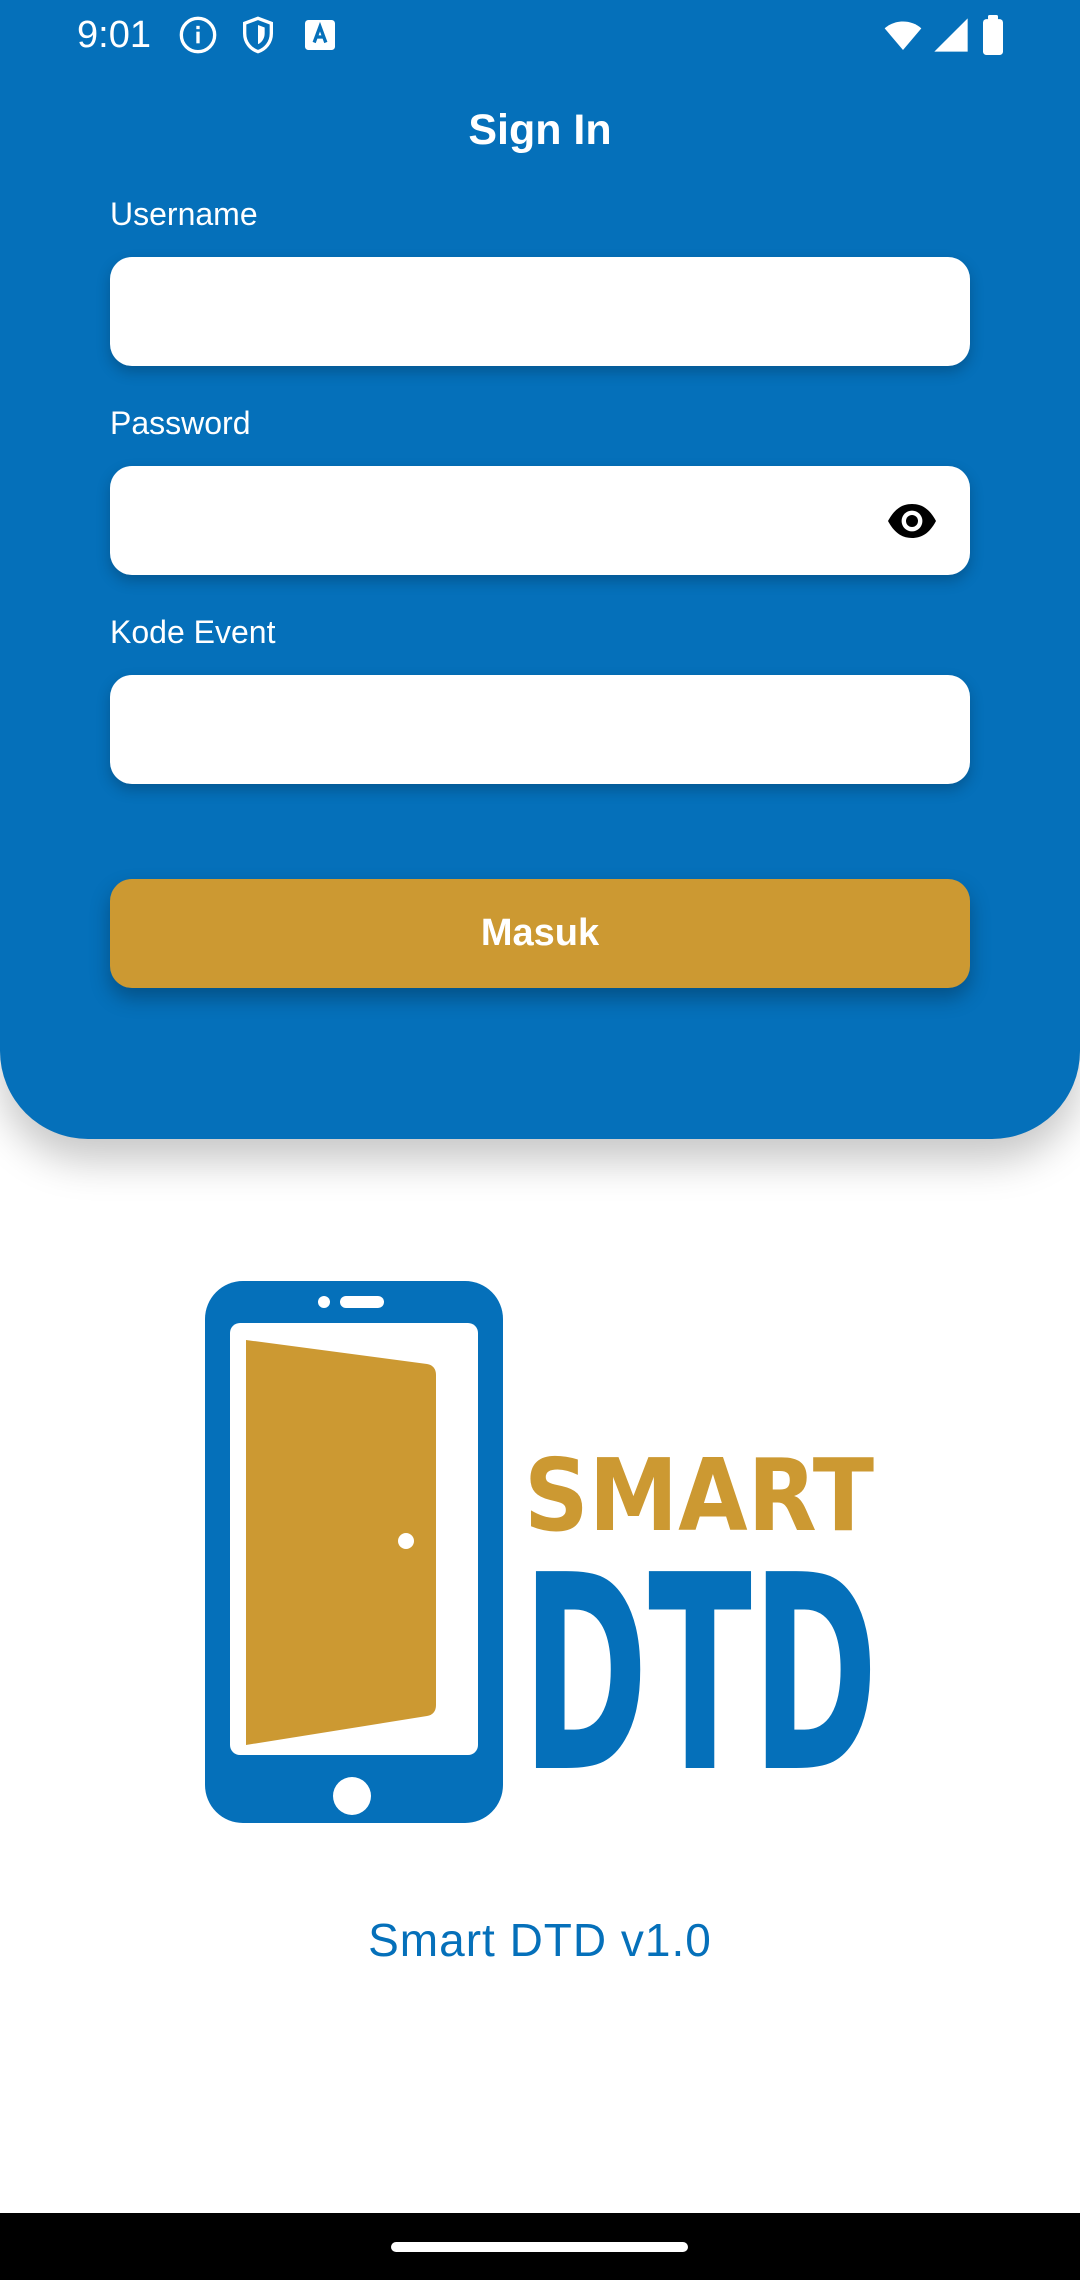  I want to click on password-input, so click(540, 520).